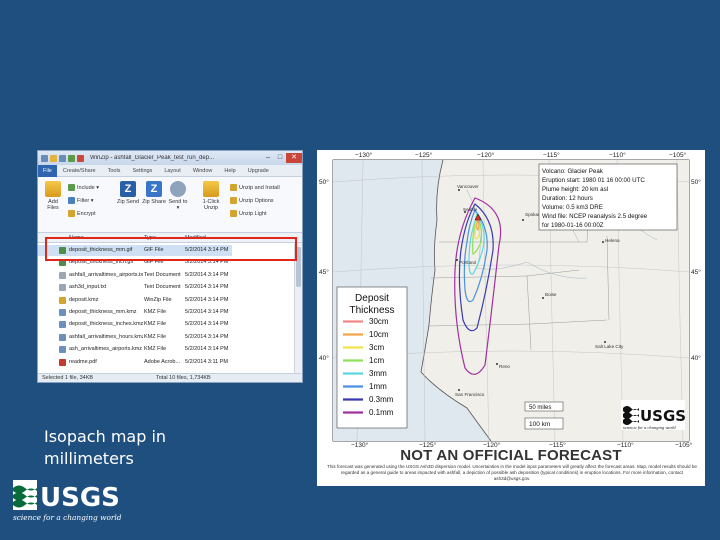 This screenshot has width=720, height=540. Describe the element at coordinates (211, 196) in the screenshot. I see `one-click-unzip-button: 1-Click Unzip` at that location.